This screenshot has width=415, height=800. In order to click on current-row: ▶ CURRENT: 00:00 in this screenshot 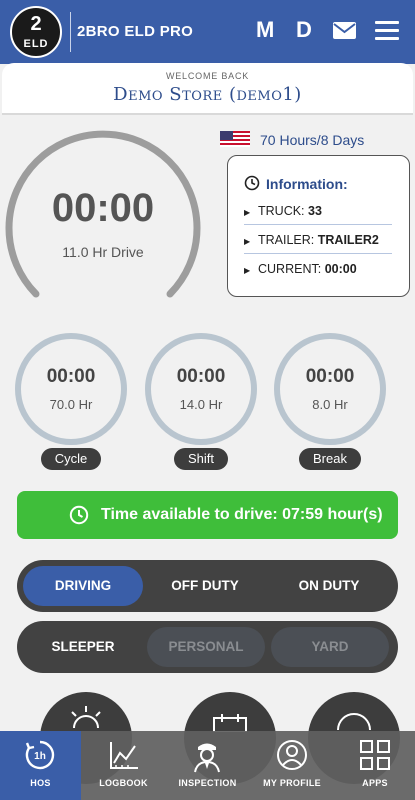, I will do `click(300, 269)`.